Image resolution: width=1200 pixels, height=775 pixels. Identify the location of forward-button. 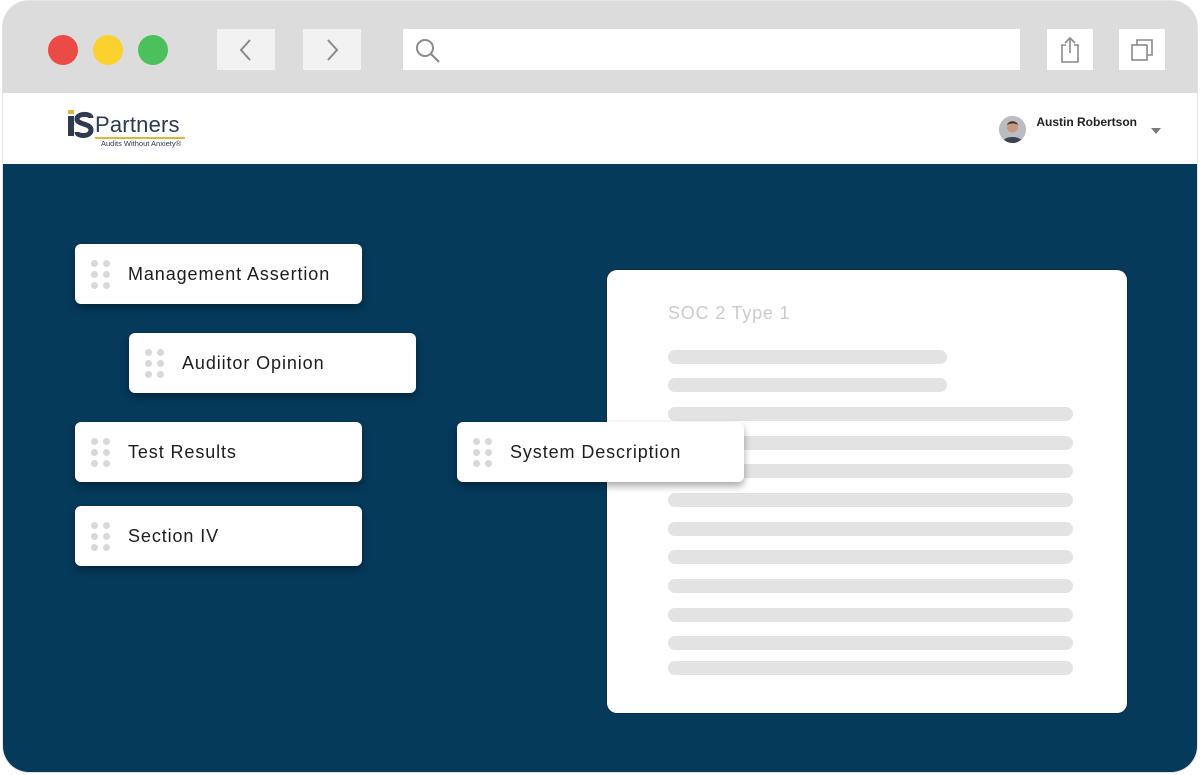
(332, 49).